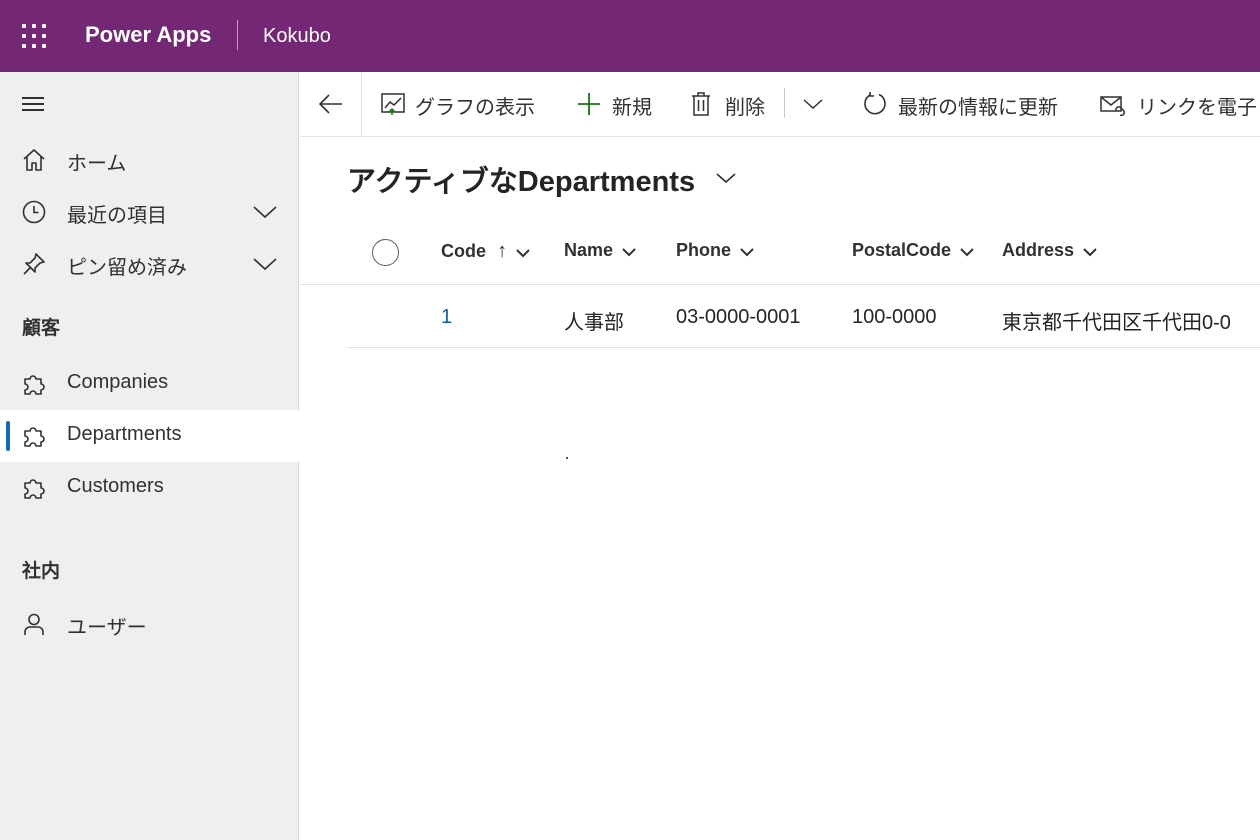 Image resolution: width=1260 pixels, height=840 pixels. What do you see at coordinates (41, 328) in the screenshot?
I see `group-title-customers: 顧客` at bounding box center [41, 328].